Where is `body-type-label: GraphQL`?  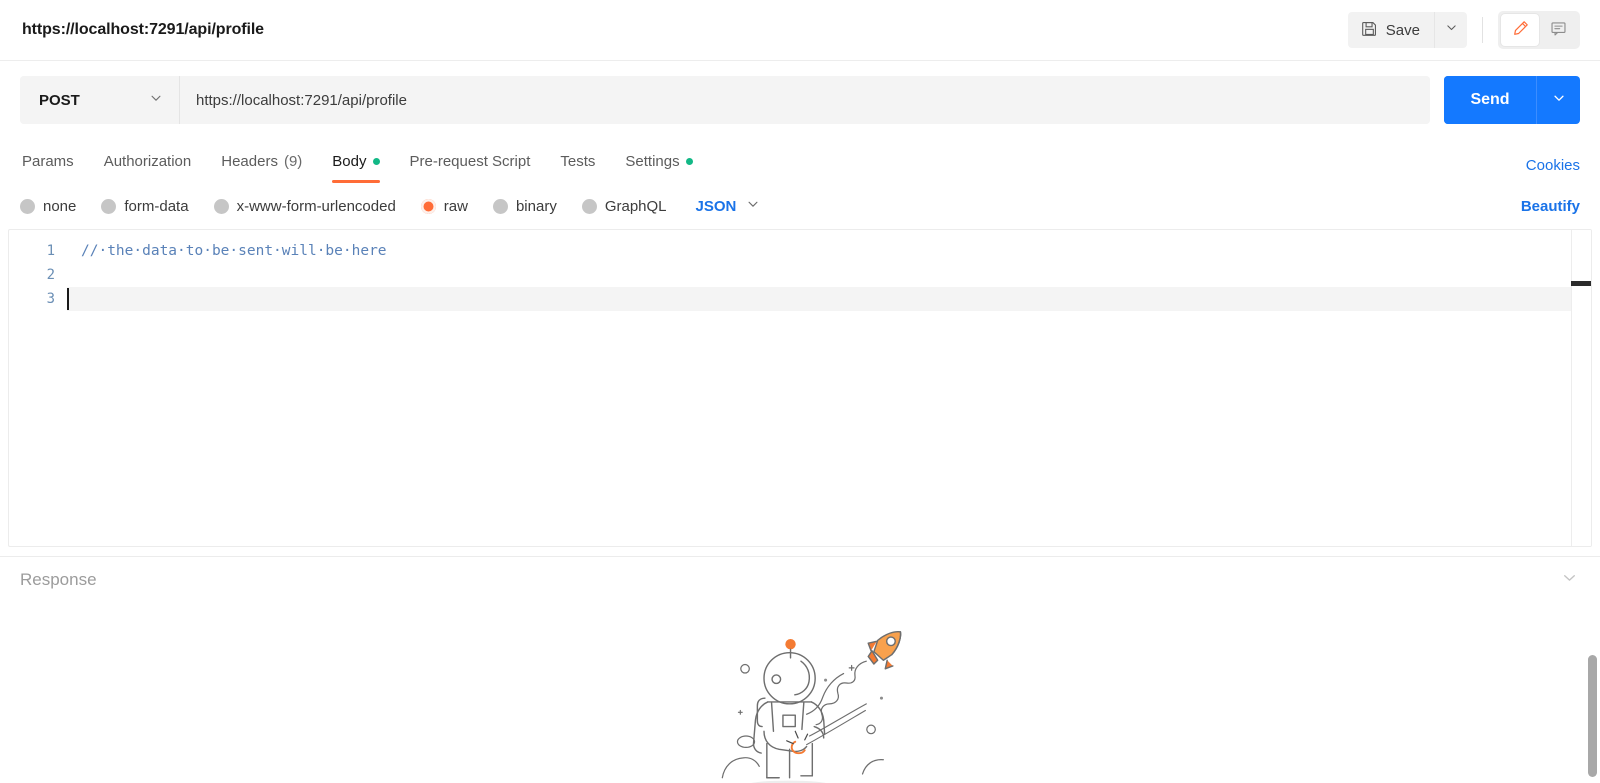 body-type-label: GraphQL is located at coordinates (635, 206).